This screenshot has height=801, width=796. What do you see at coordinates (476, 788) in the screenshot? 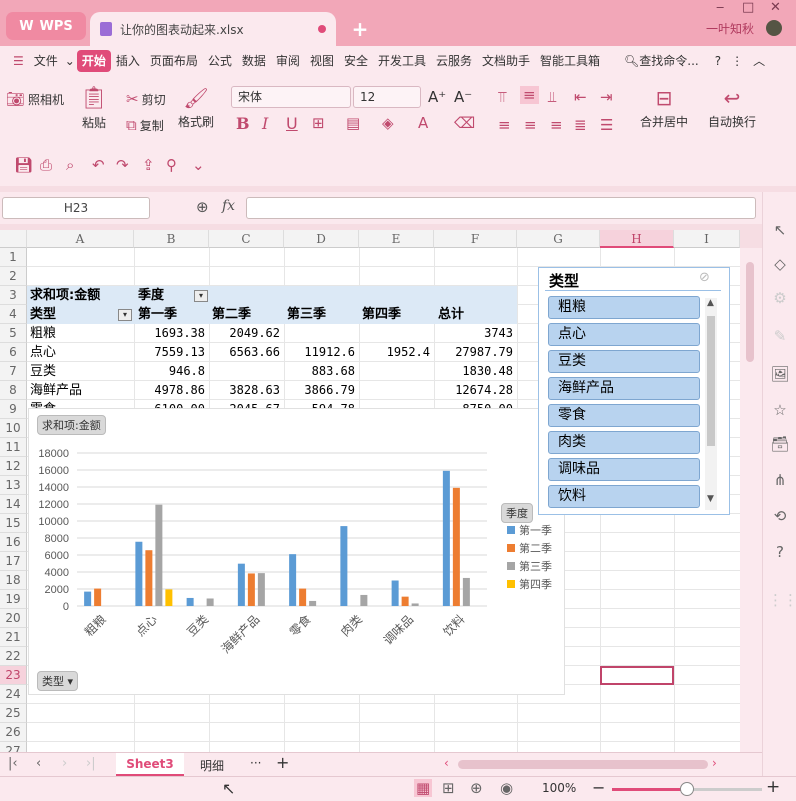
I see `page-layout-view-icon: ⊕` at bounding box center [476, 788].